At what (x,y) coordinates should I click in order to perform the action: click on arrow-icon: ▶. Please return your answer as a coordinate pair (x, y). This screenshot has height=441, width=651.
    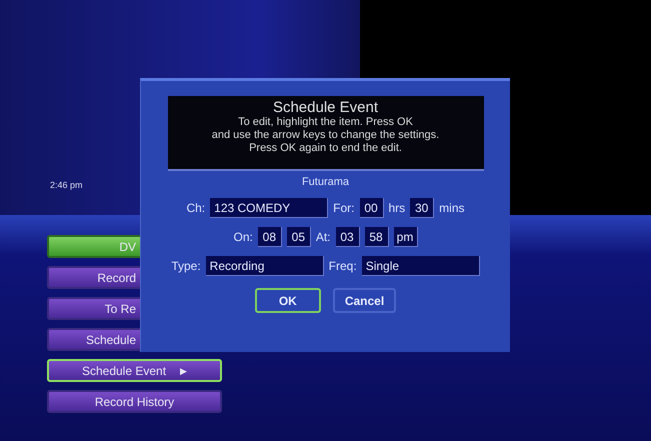
    Looking at the image, I should click on (184, 371).